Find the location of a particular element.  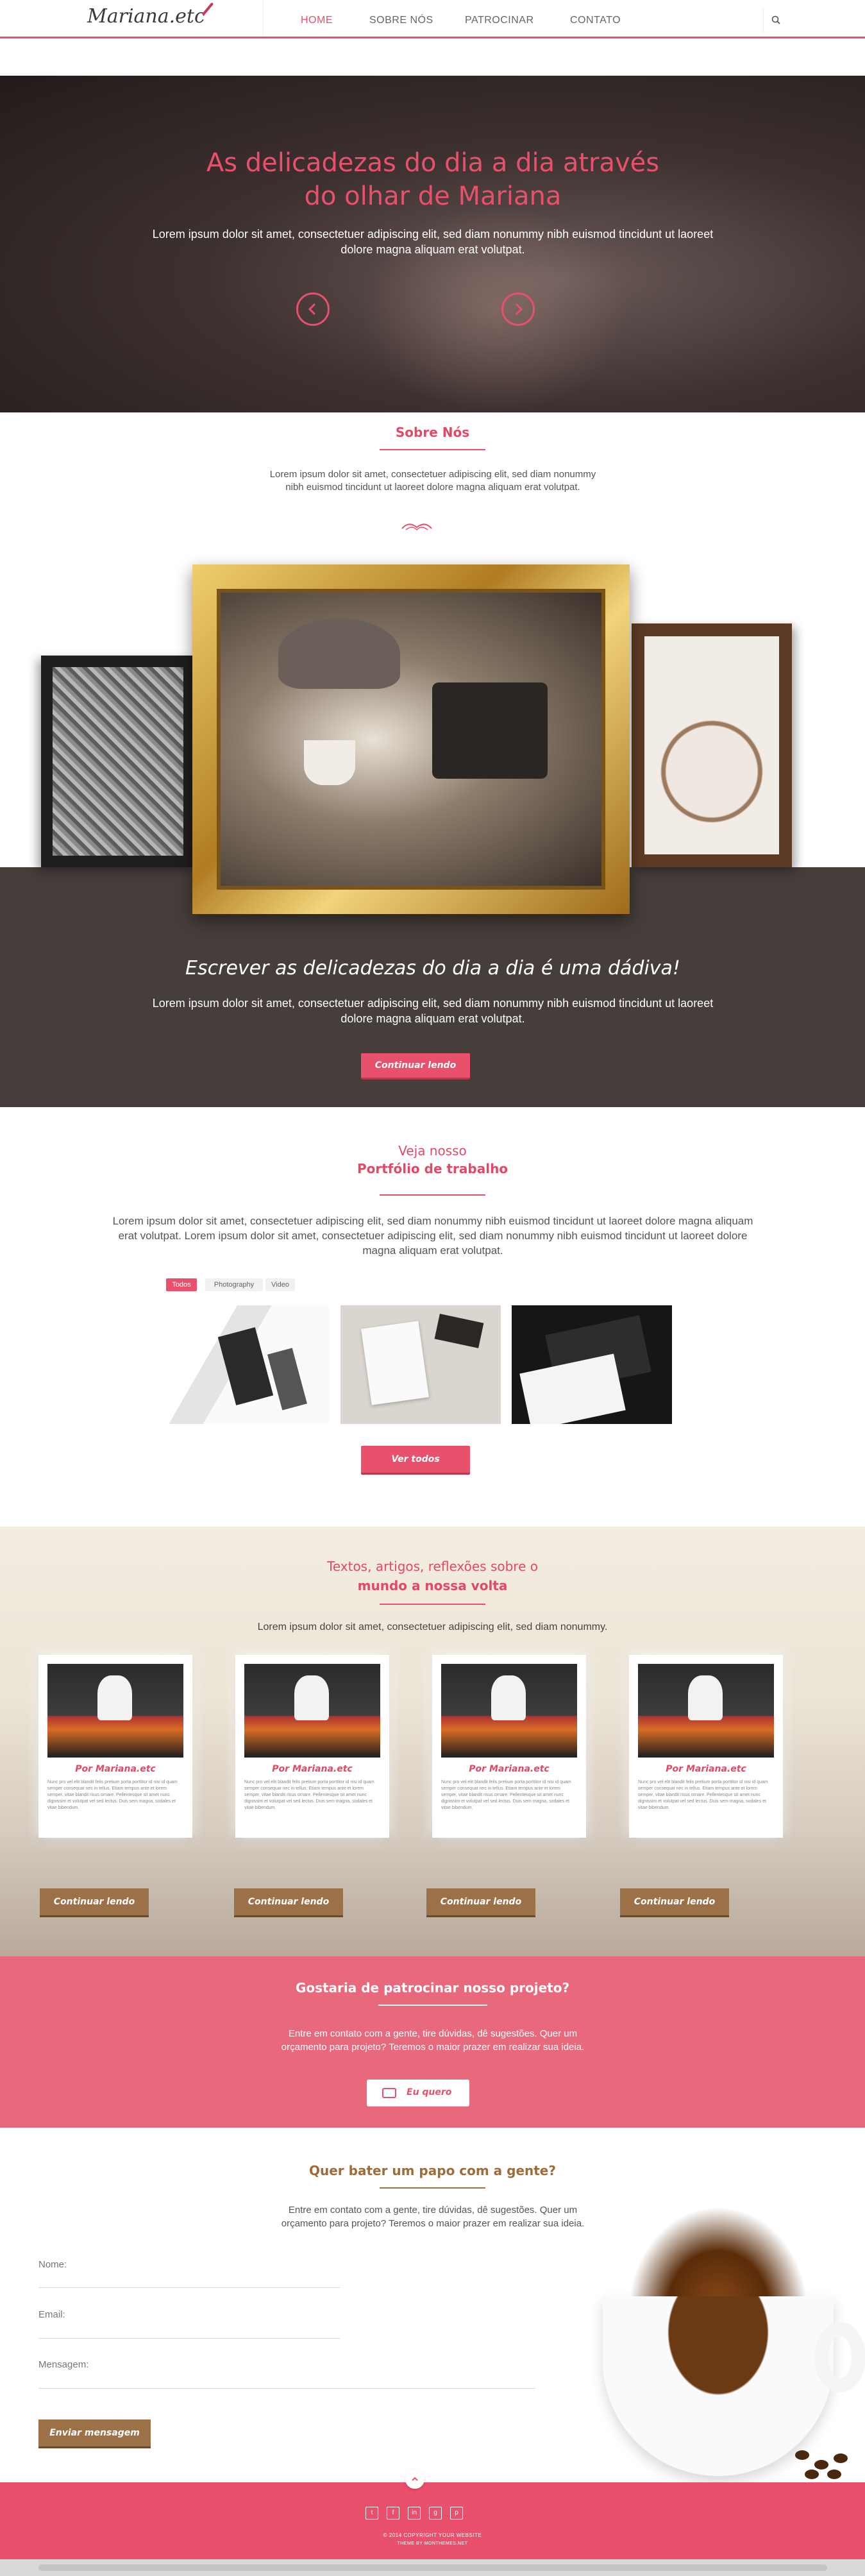

nav-contato: CONTATO is located at coordinates (595, 20).